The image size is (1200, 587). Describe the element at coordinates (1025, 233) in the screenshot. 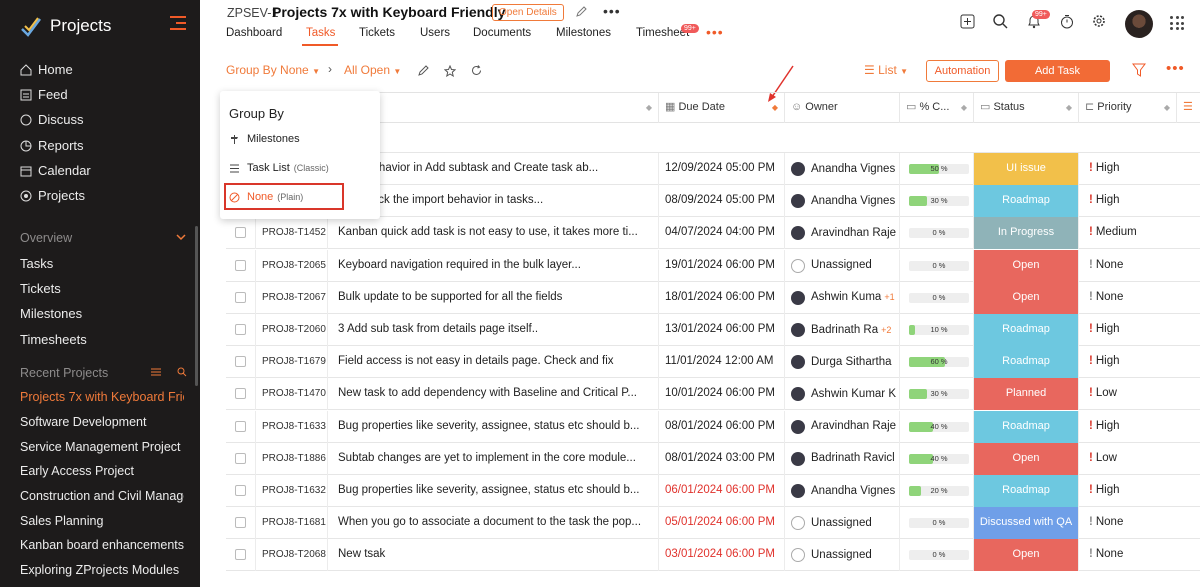

I see `status-badge: In Progress` at that location.